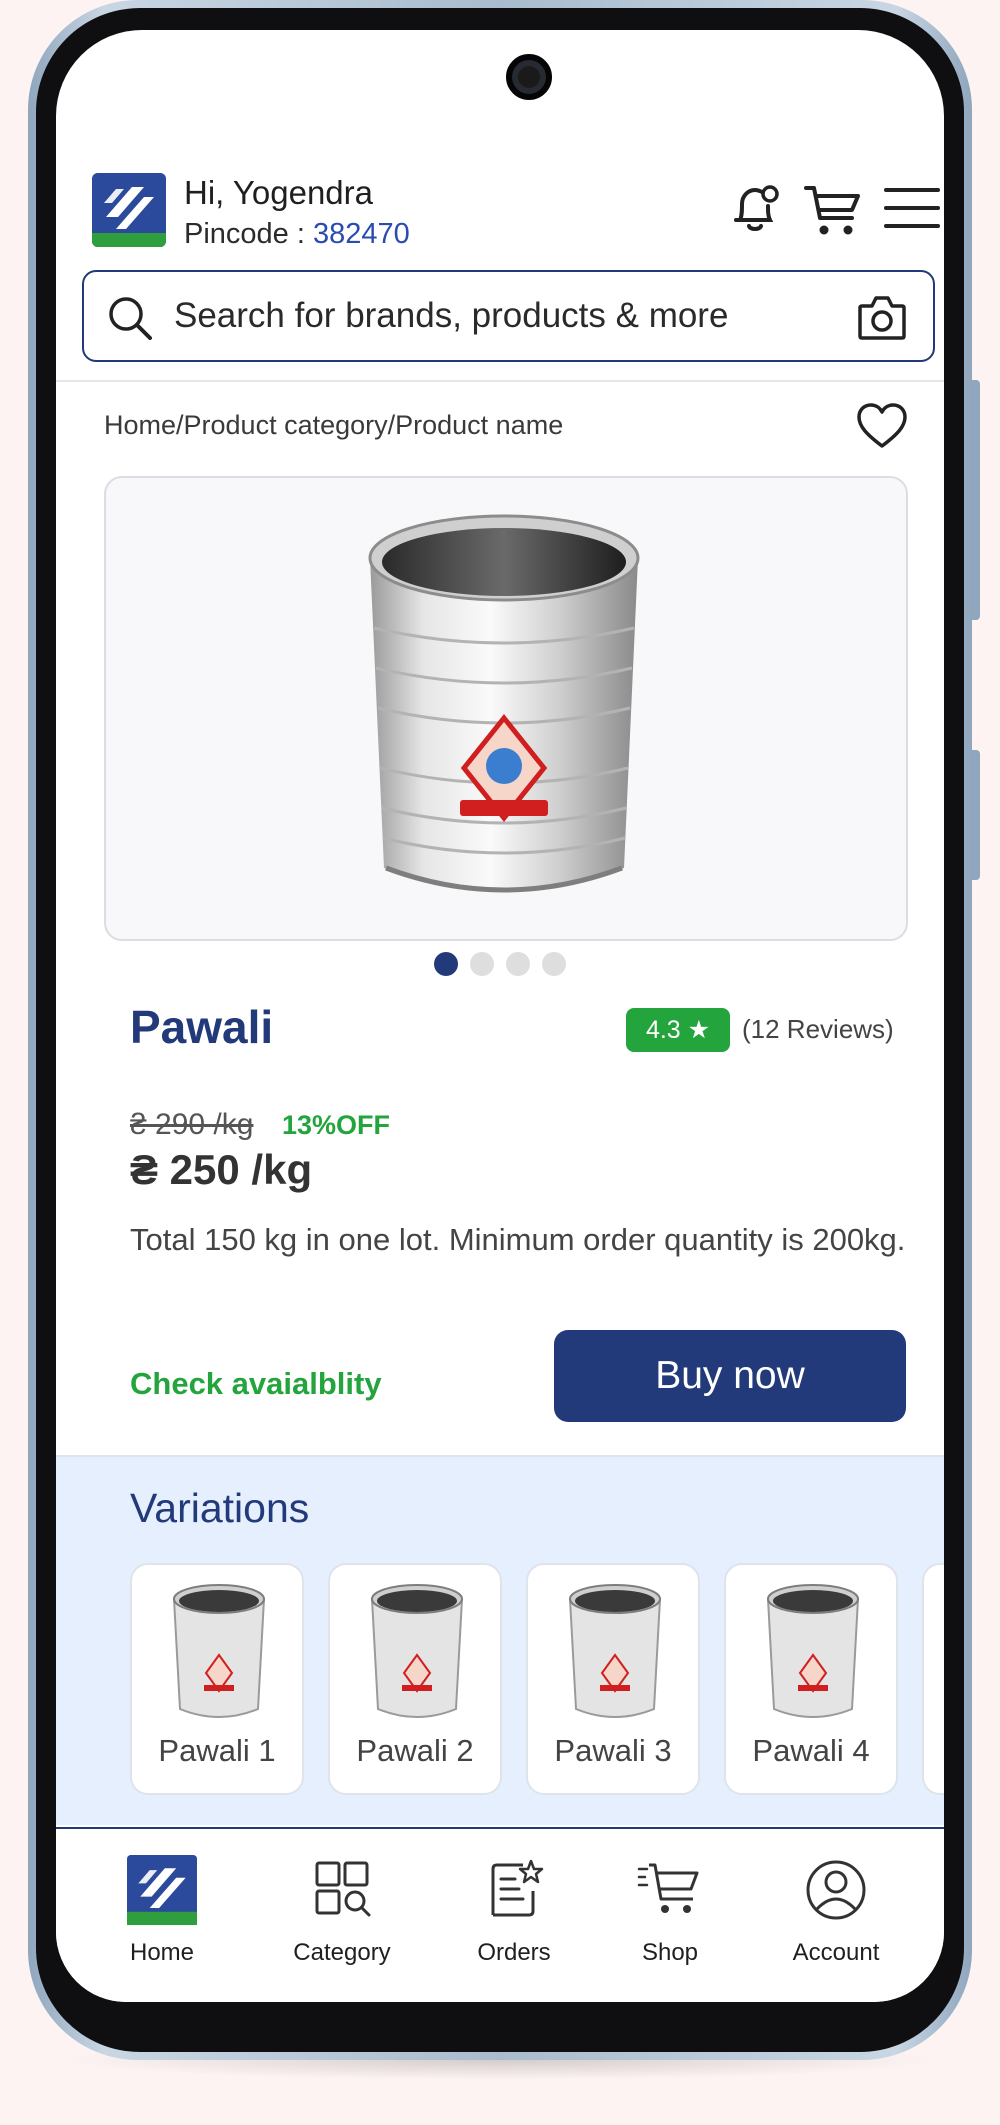 Image resolution: width=1000 pixels, height=2125 pixels. Describe the element at coordinates (730, 1376) in the screenshot. I see `buy-now-button: Buy now` at that location.